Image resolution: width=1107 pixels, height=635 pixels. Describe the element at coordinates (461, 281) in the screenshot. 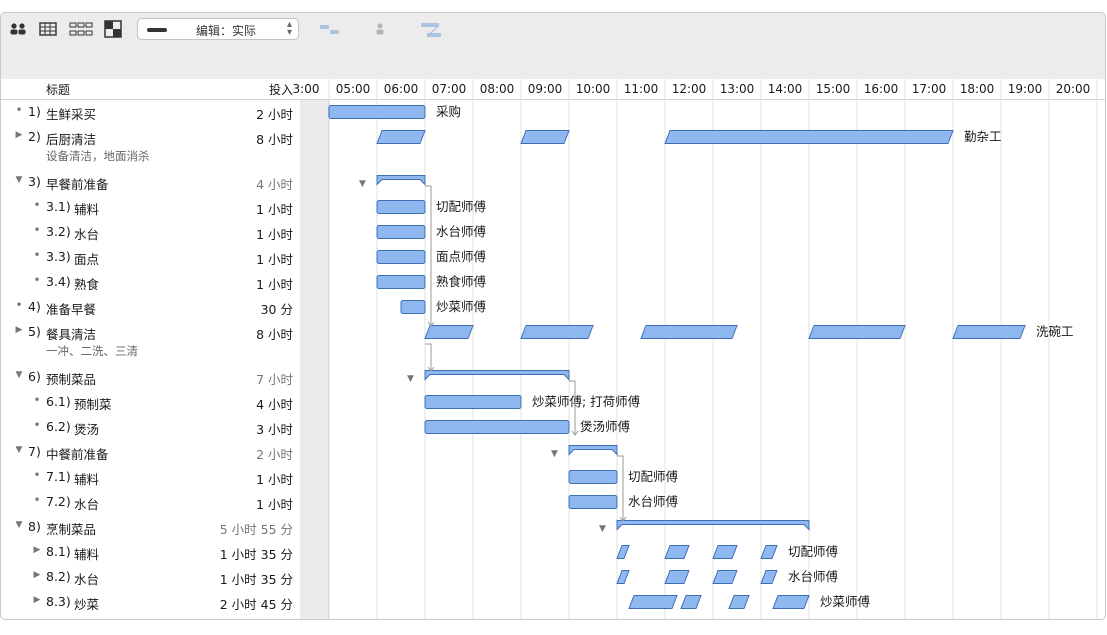

I see `resource-label: 熟食师傅` at that location.